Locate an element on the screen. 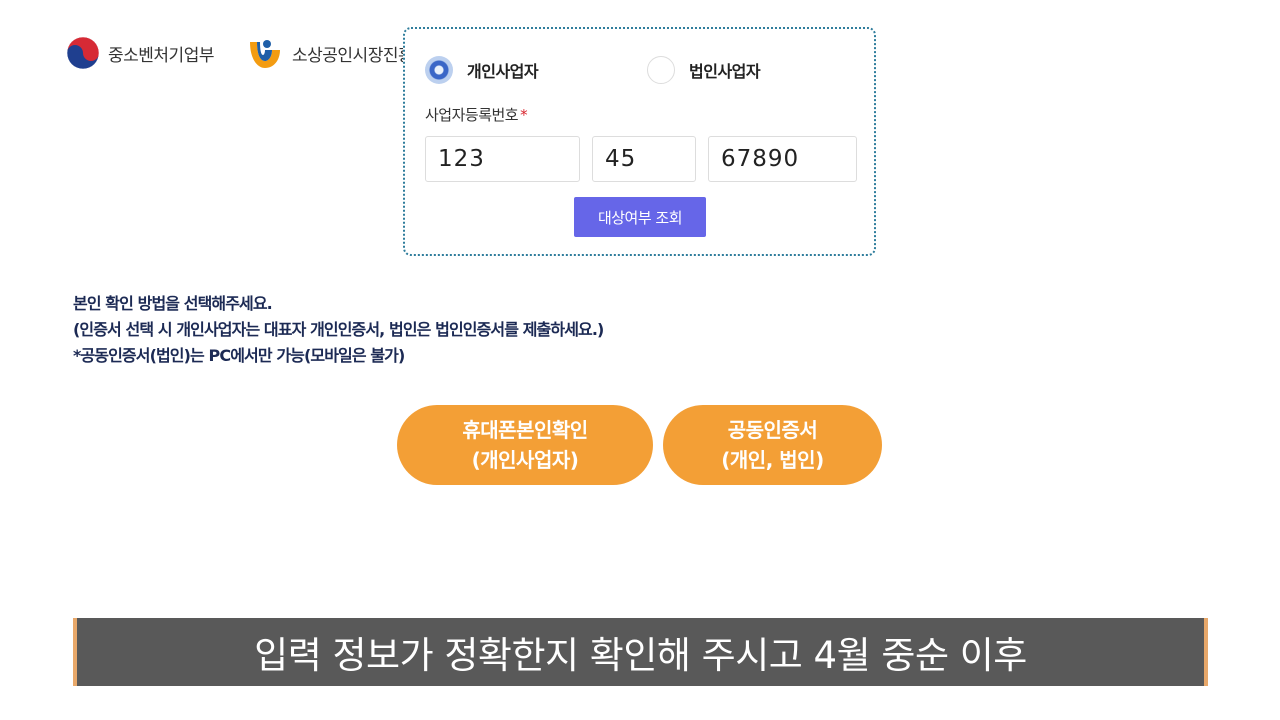  phone-verification-button: 휴대폰본인확인 (개인사업자) is located at coordinates (525, 445).